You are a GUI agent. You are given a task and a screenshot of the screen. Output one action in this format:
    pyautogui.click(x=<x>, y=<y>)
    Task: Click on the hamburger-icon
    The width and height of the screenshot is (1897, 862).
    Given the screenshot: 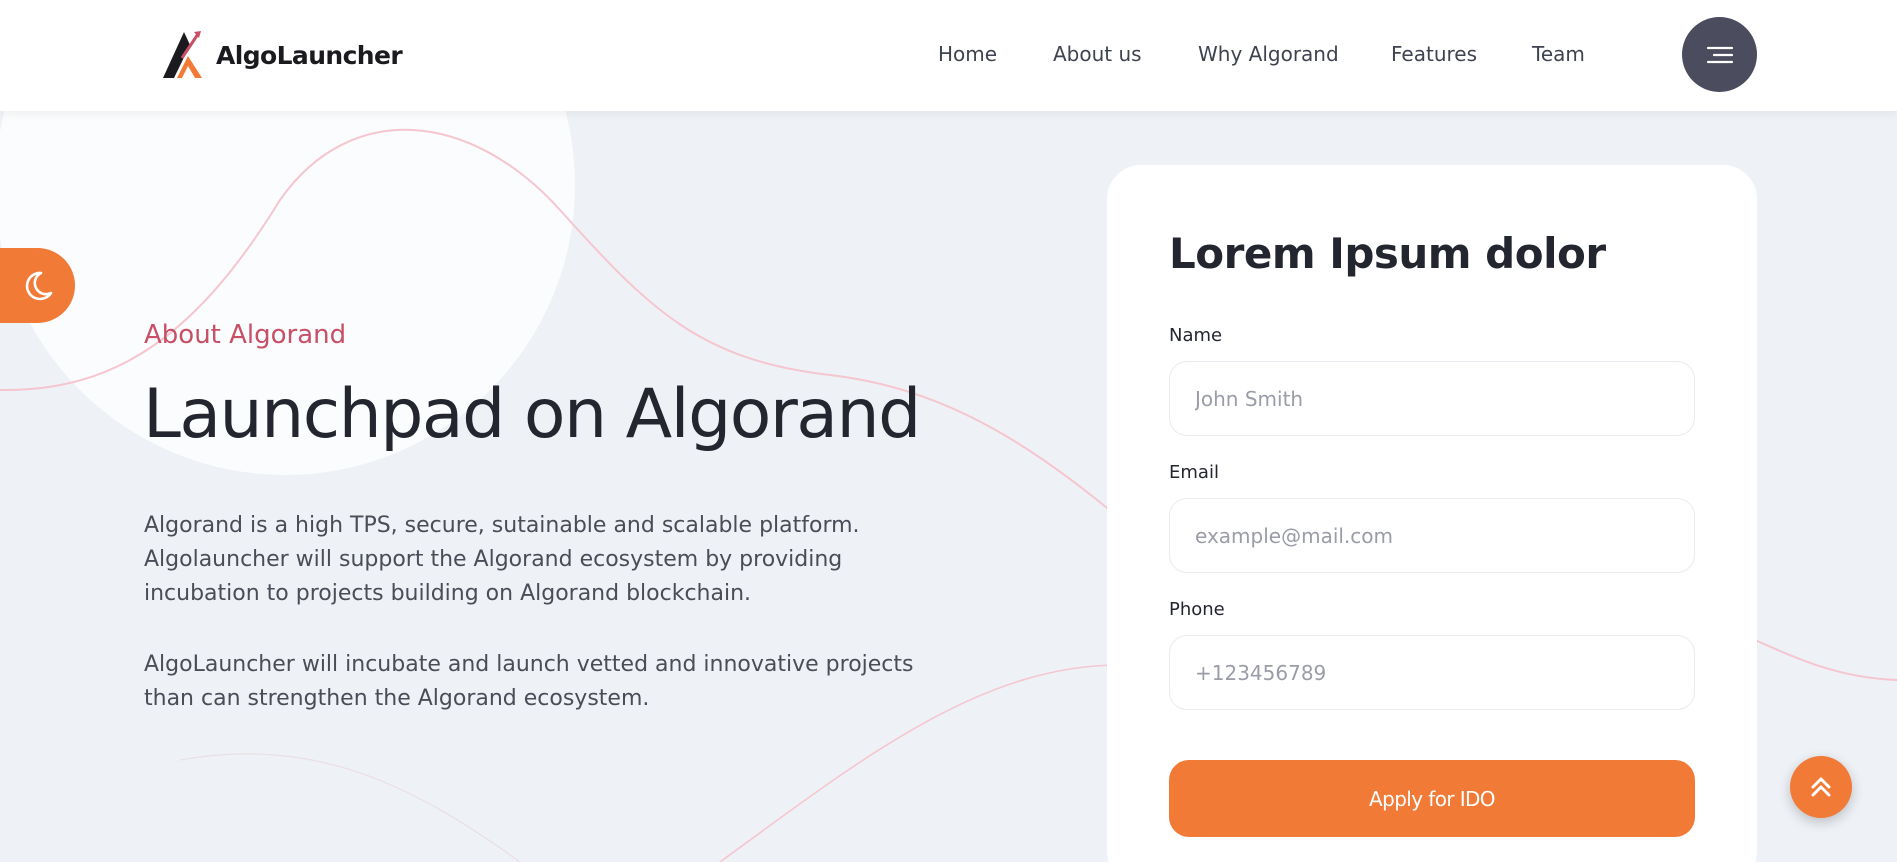 What is the action you would take?
    pyautogui.click(x=1719, y=54)
    